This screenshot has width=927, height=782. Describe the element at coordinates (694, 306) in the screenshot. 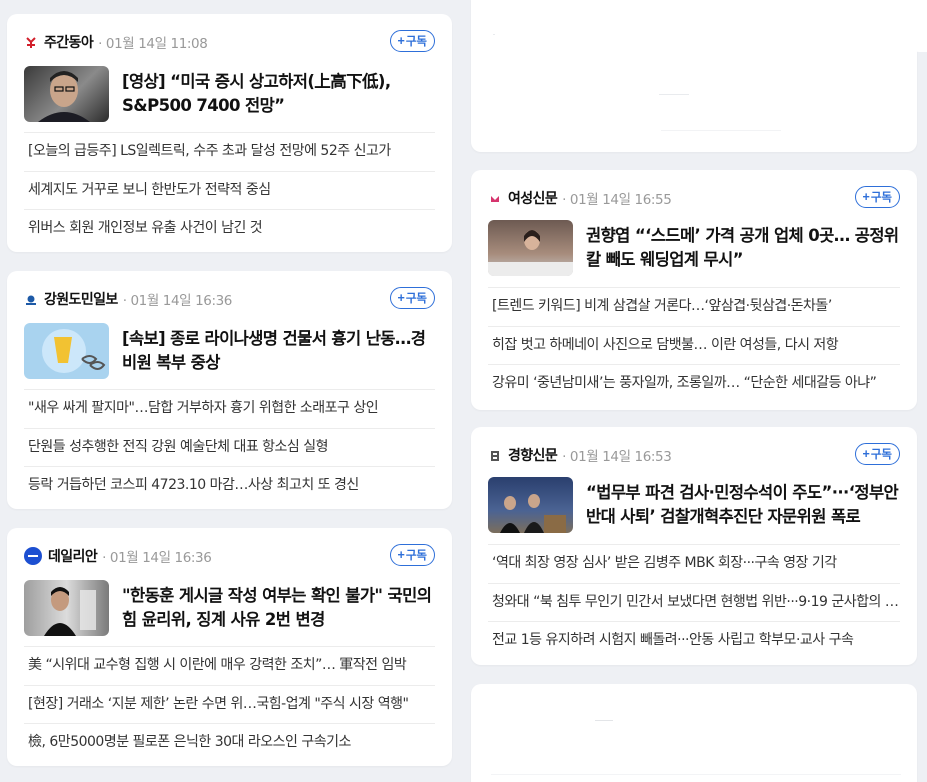

I see `news-item: [트렌드 키워드] 비계 삼겹살 거론다…‘앞삼겹·뒷삼겹·돈차돌’` at that location.